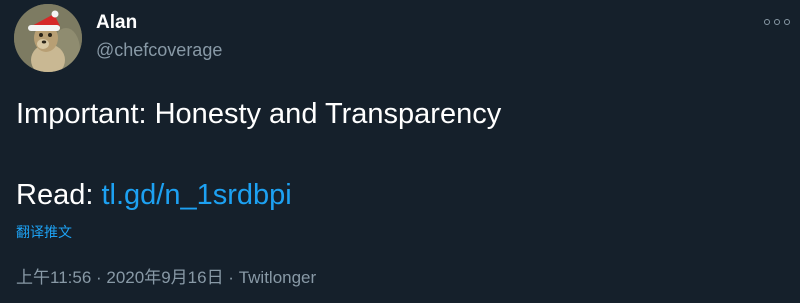  I want to click on tweet-date: 2020年9月16日, so click(164, 277).